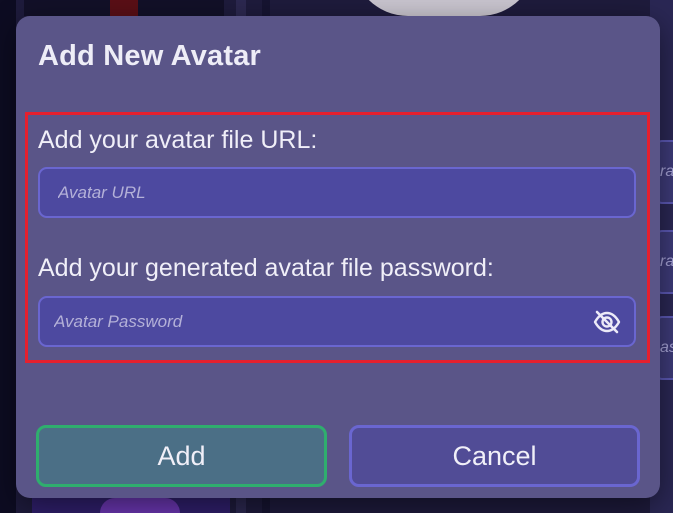 The image size is (673, 513). What do you see at coordinates (444, 8) in the screenshot?
I see `background-avatar-preview` at bounding box center [444, 8].